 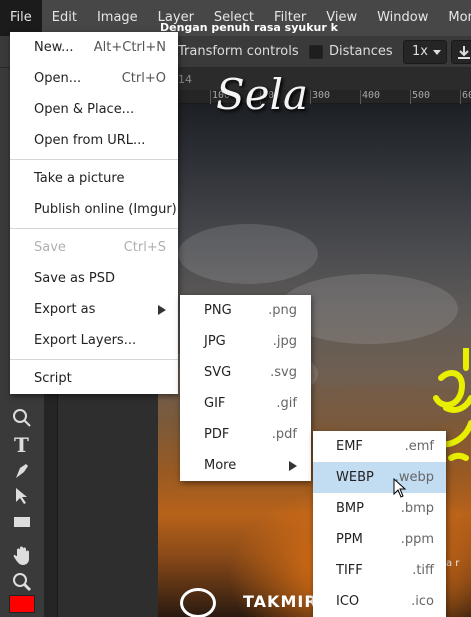 What do you see at coordinates (22, 522) in the screenshot?
I see `rectangle-tool-icon` at bounding box center [22, 522].